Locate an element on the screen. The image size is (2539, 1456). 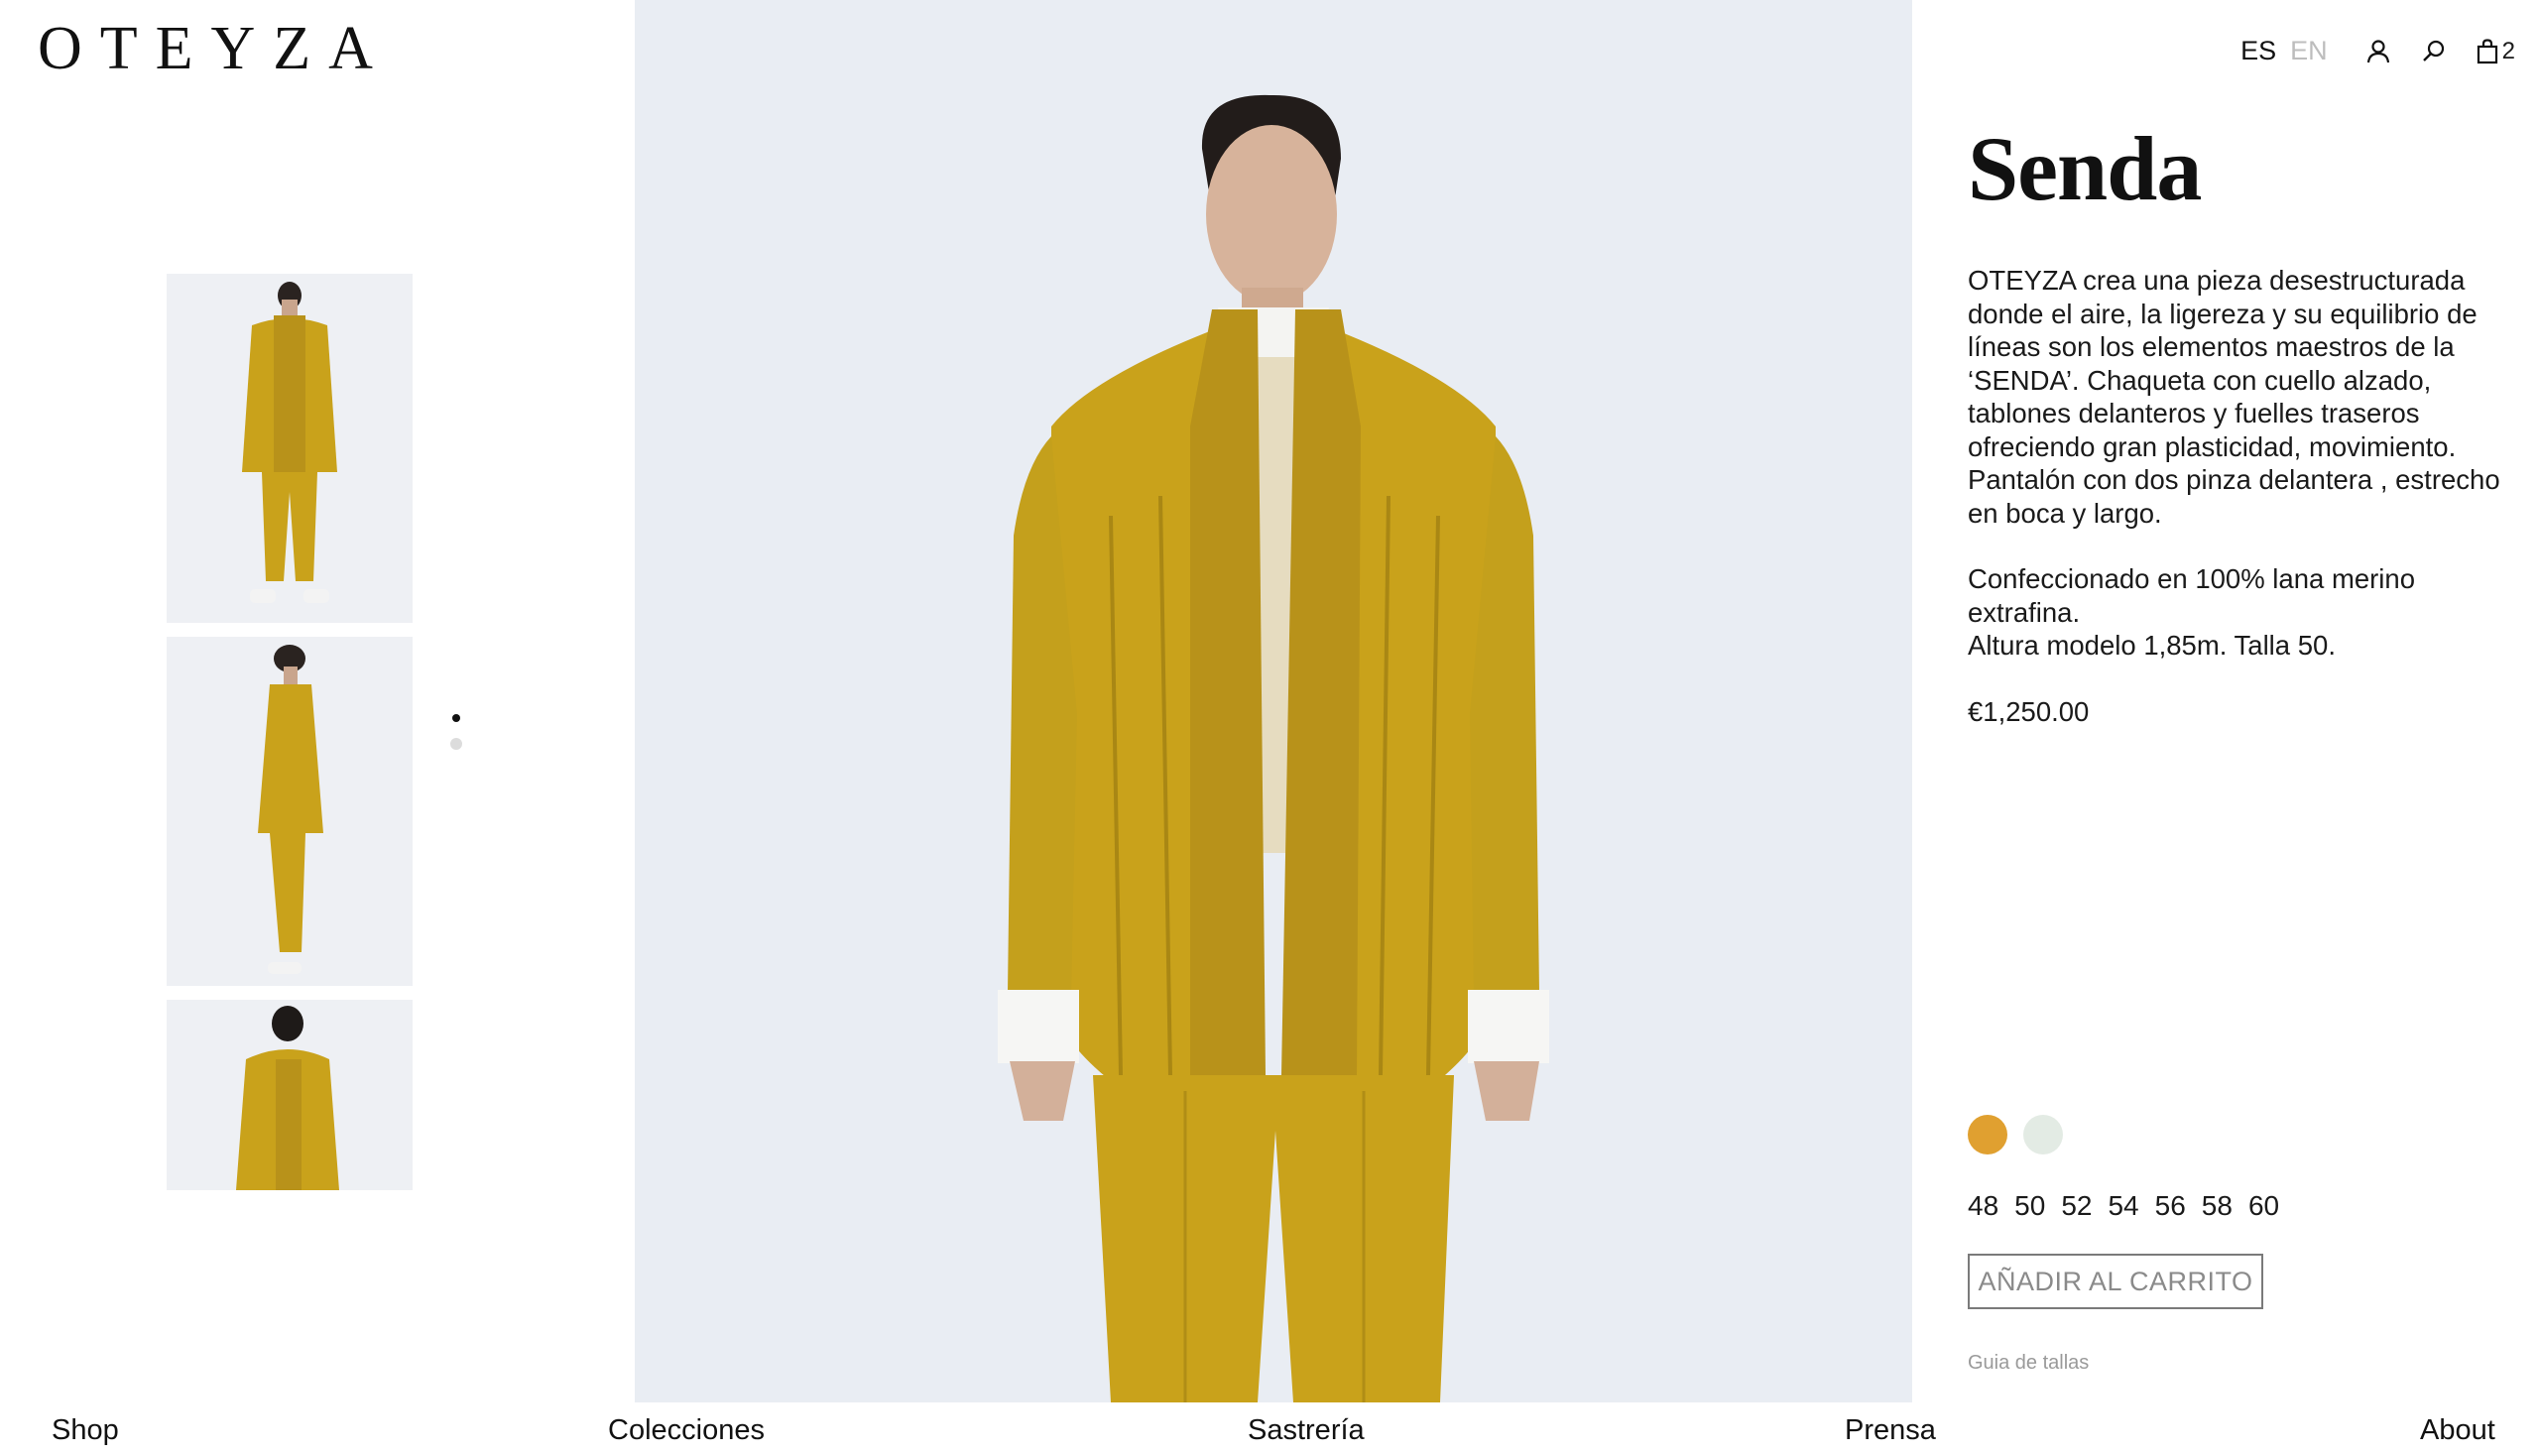
size-option: 52 is located at coordinates (2076, 1206).